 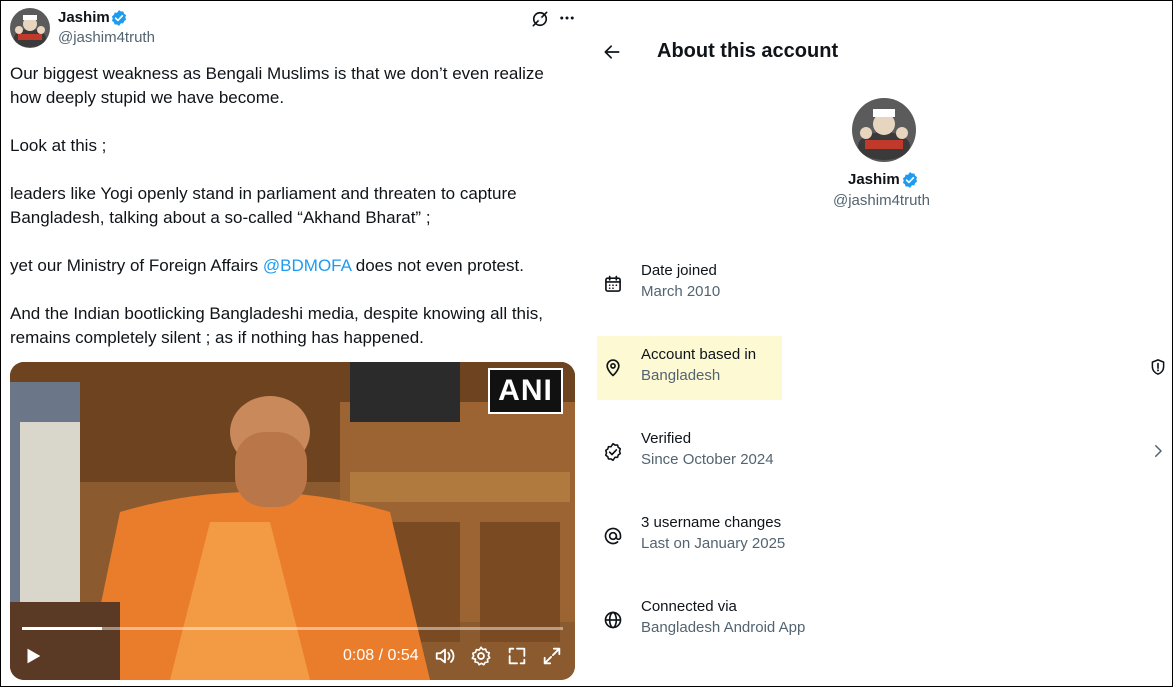 What do you see at coordinates (307, 265) in the screenshot?
I see `mention-link: @BDMOFA` at bounding box center [307, 265].